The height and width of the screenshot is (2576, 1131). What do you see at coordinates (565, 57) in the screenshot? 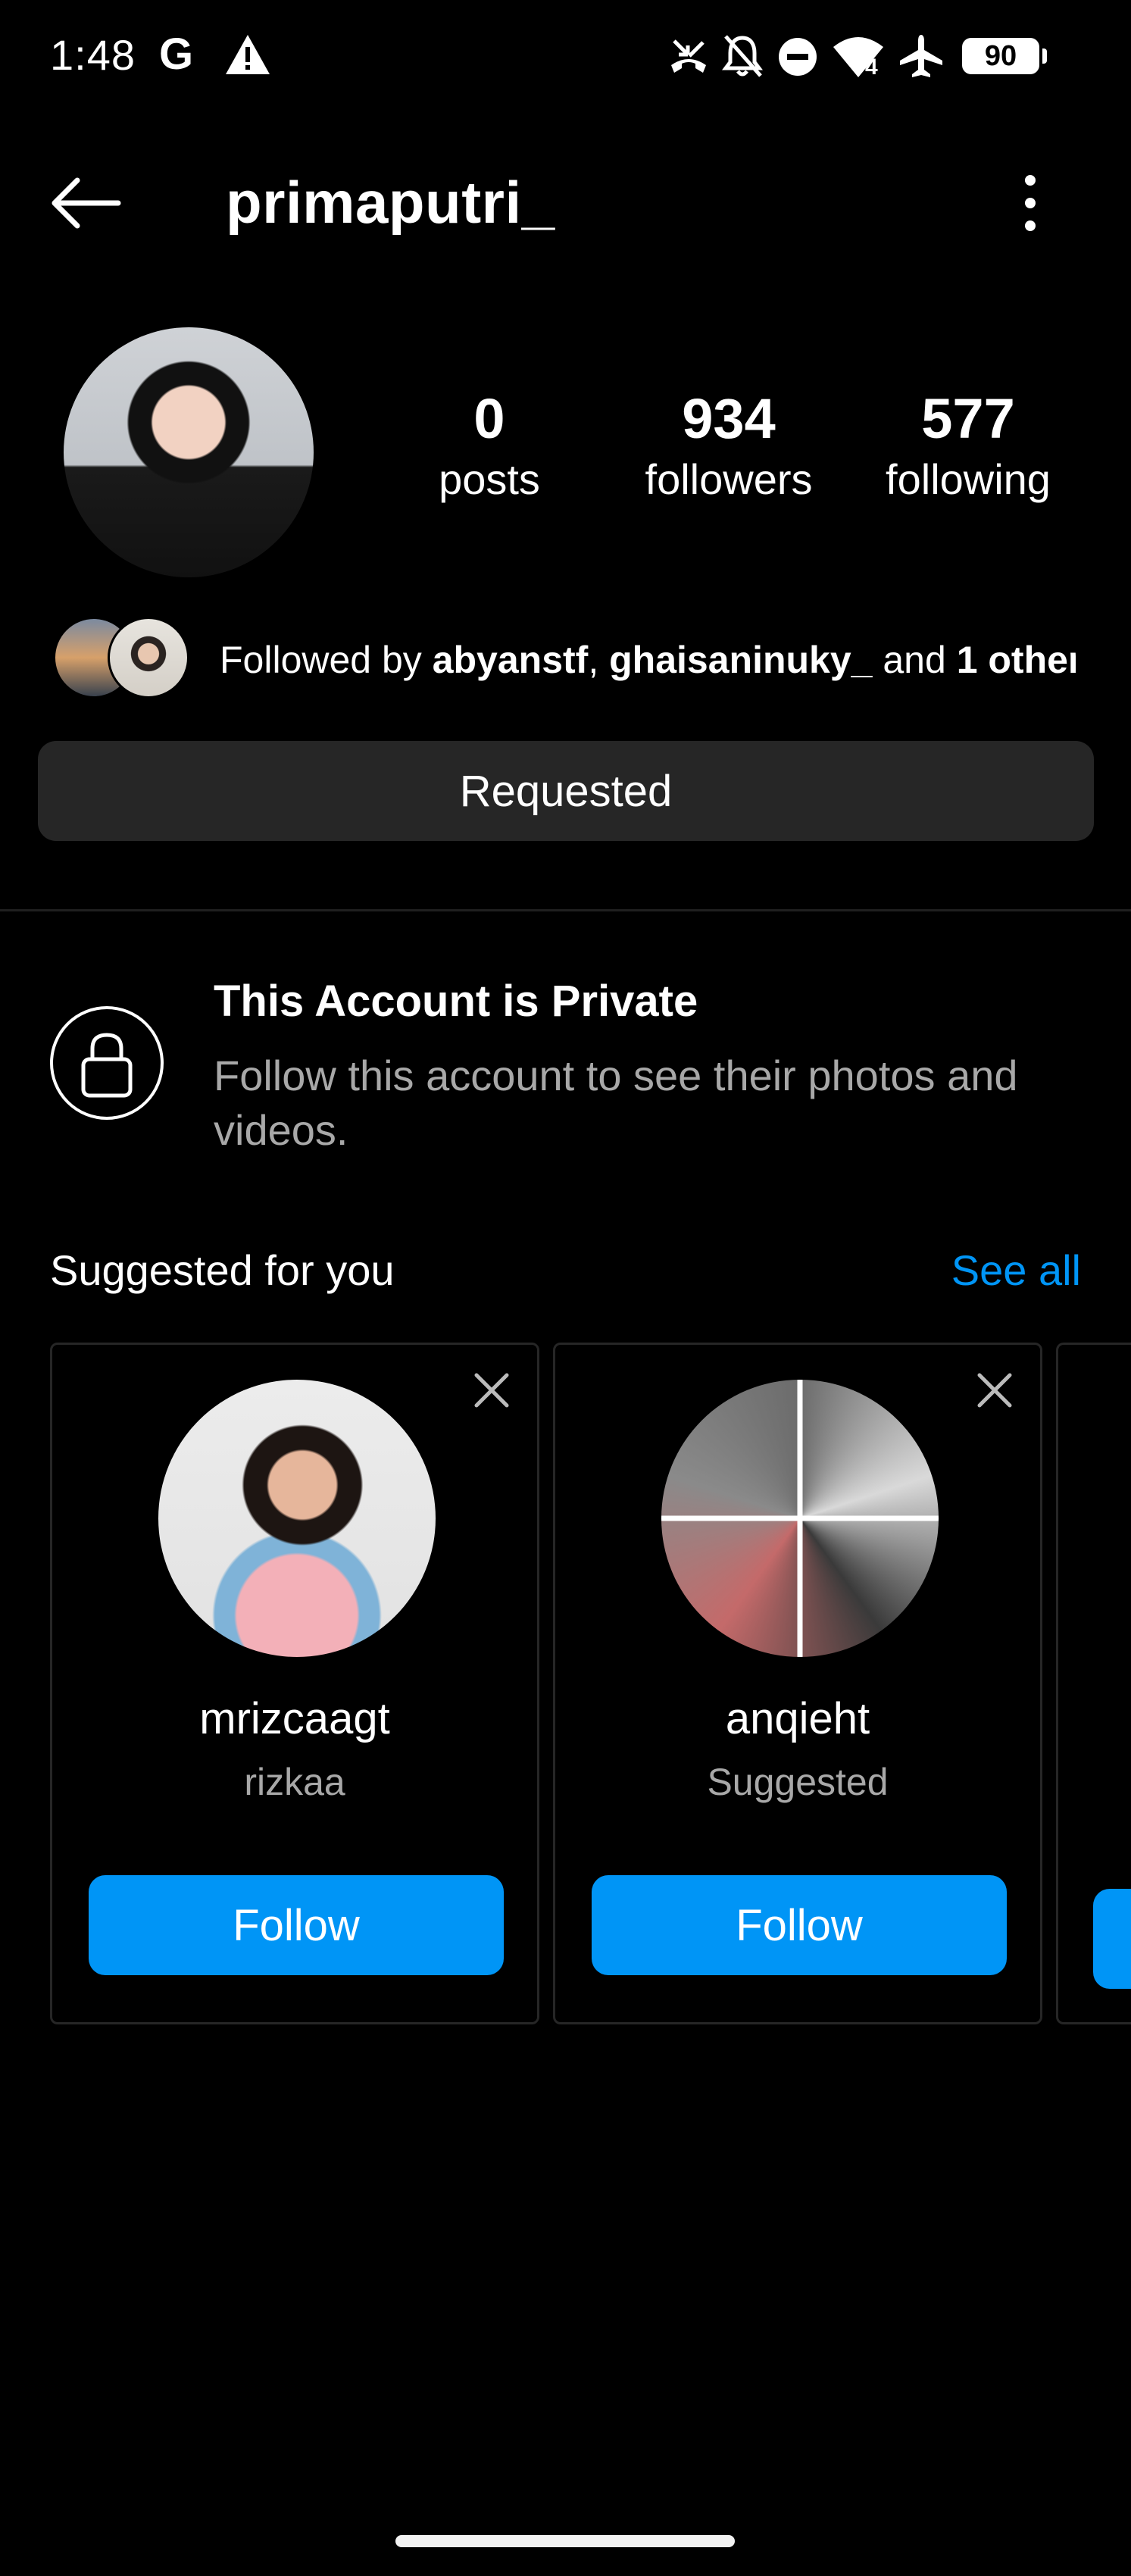
I see `status-bar: 1:48 G 4 90` at bounding box center [565, 57].